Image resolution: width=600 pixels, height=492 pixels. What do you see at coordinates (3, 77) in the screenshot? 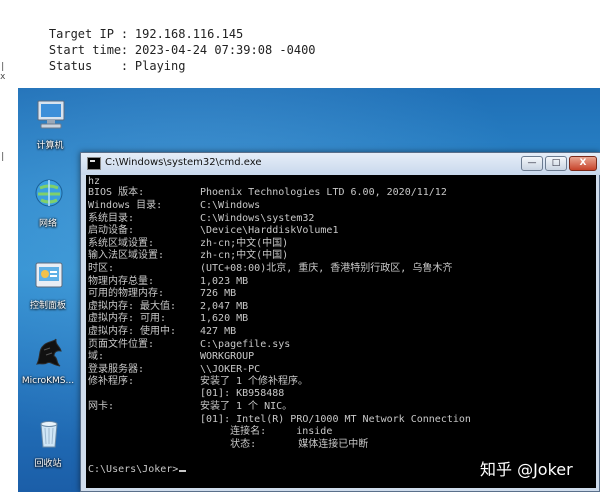
I see `edge-glyph: x` at bounding box center [3, 77].